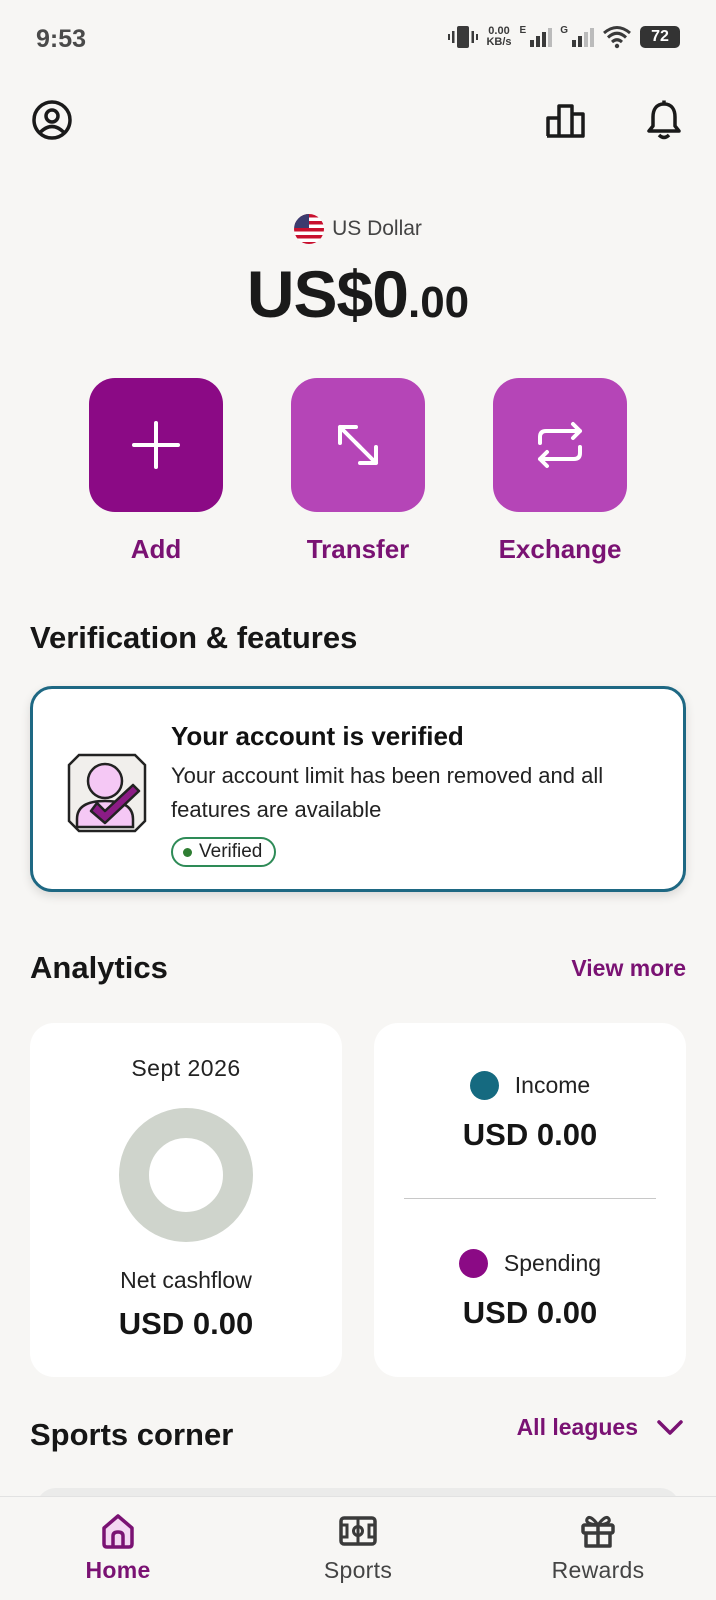  I want to click on status-icons: 0.00 KB/s E G 72, so click(564, 37).